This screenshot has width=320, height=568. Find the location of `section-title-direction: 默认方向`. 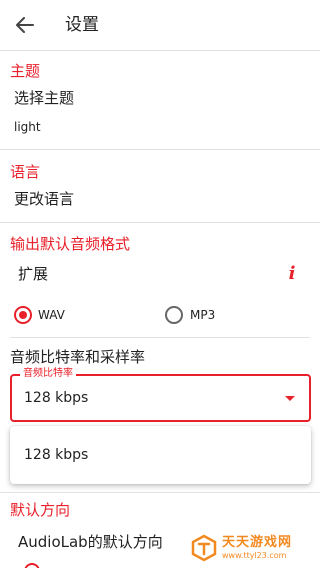

section-title-direction: 默认方向 is located at coordinates (40, 510).